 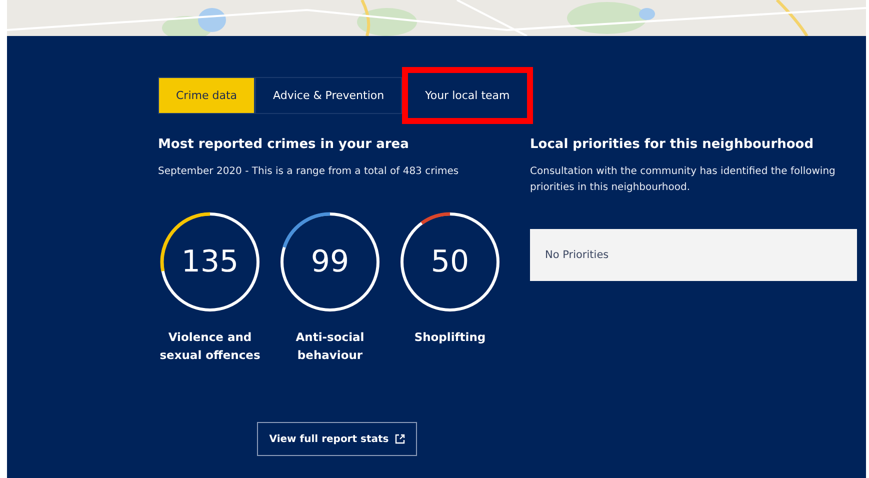 What do you see at coordinates (450, 337) in the screenshot?
I see `crime-label: Shoplifting` at bounding box center [450, 337].